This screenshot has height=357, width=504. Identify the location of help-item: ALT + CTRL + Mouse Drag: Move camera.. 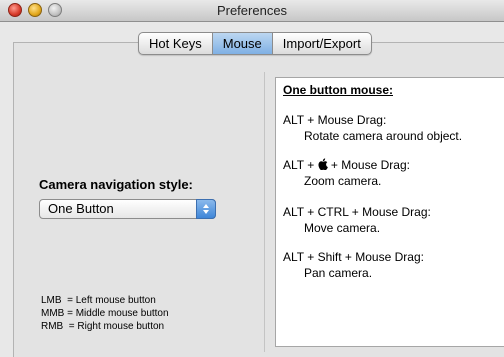
(357, 220).